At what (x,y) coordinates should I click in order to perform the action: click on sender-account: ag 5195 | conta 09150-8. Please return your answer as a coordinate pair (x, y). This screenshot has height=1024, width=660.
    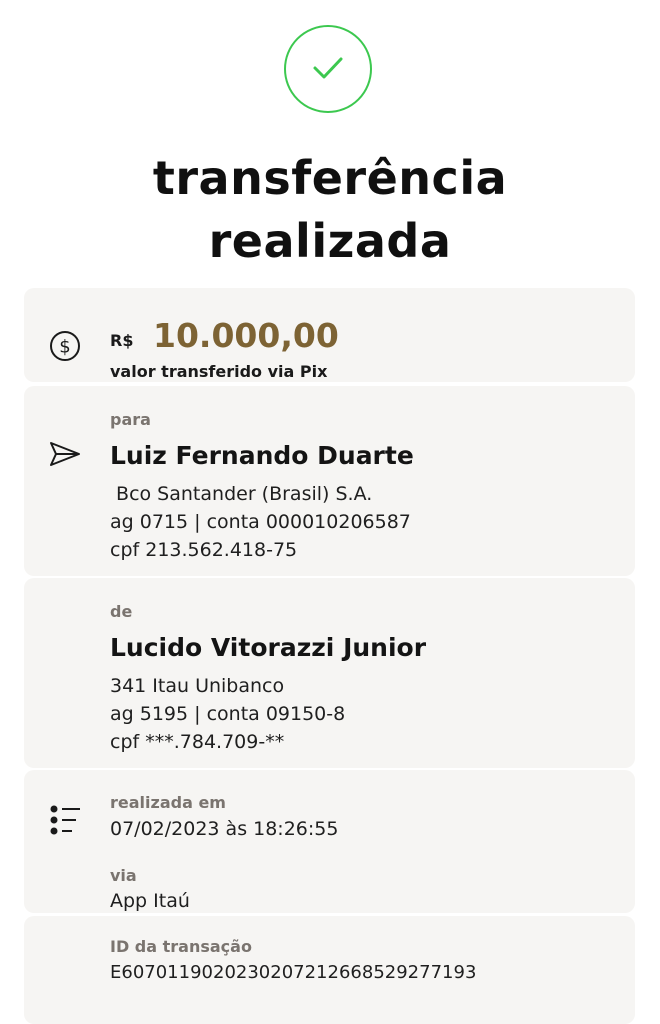
    Looking at the image, I should click on (228, 714).